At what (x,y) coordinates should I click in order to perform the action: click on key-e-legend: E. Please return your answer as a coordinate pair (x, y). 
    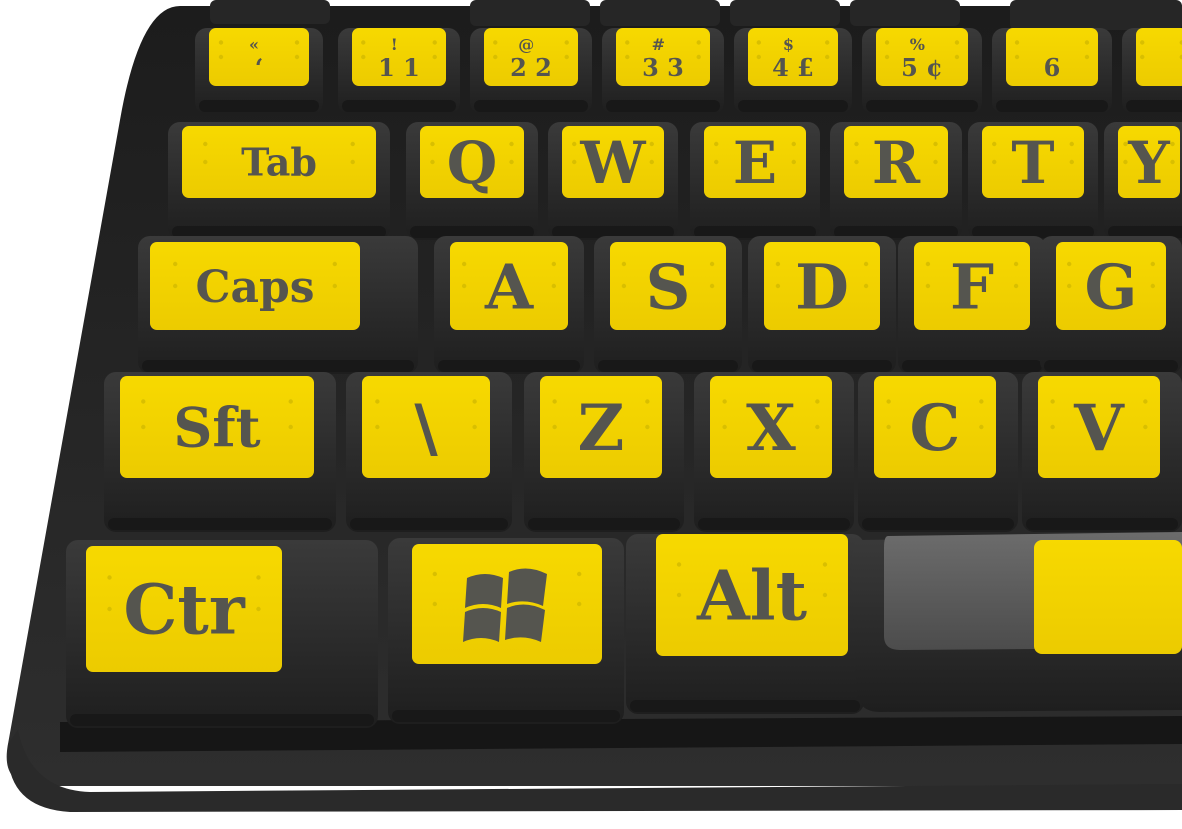
    Looking at the image, I should click on (755, 163).